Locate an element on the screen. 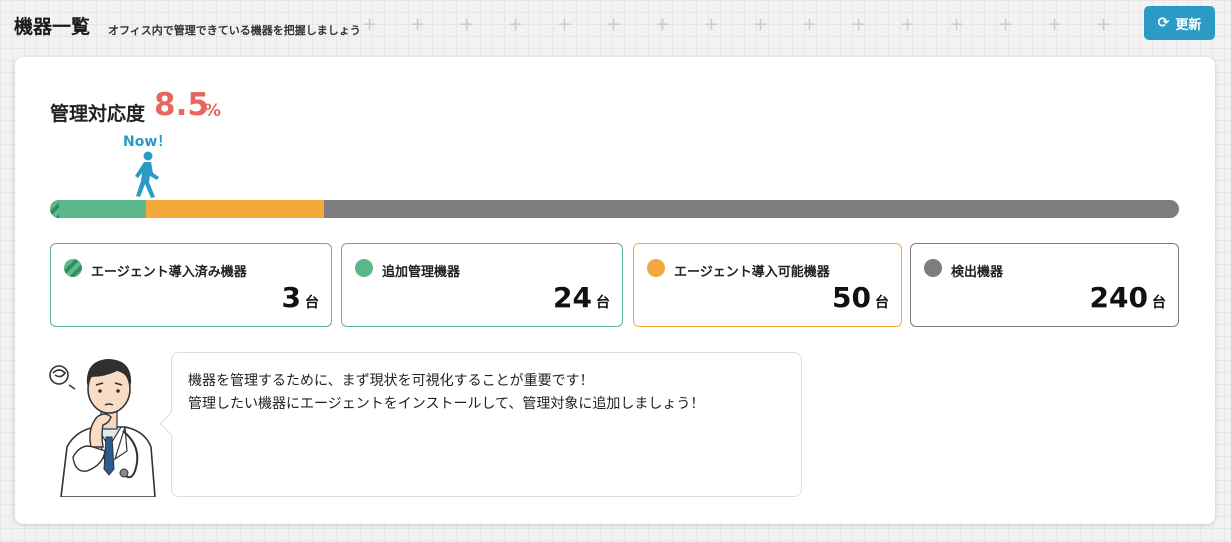  stat-card-installed: エージェント導入済み機器 3 台 is located at coordinates (191, 285).